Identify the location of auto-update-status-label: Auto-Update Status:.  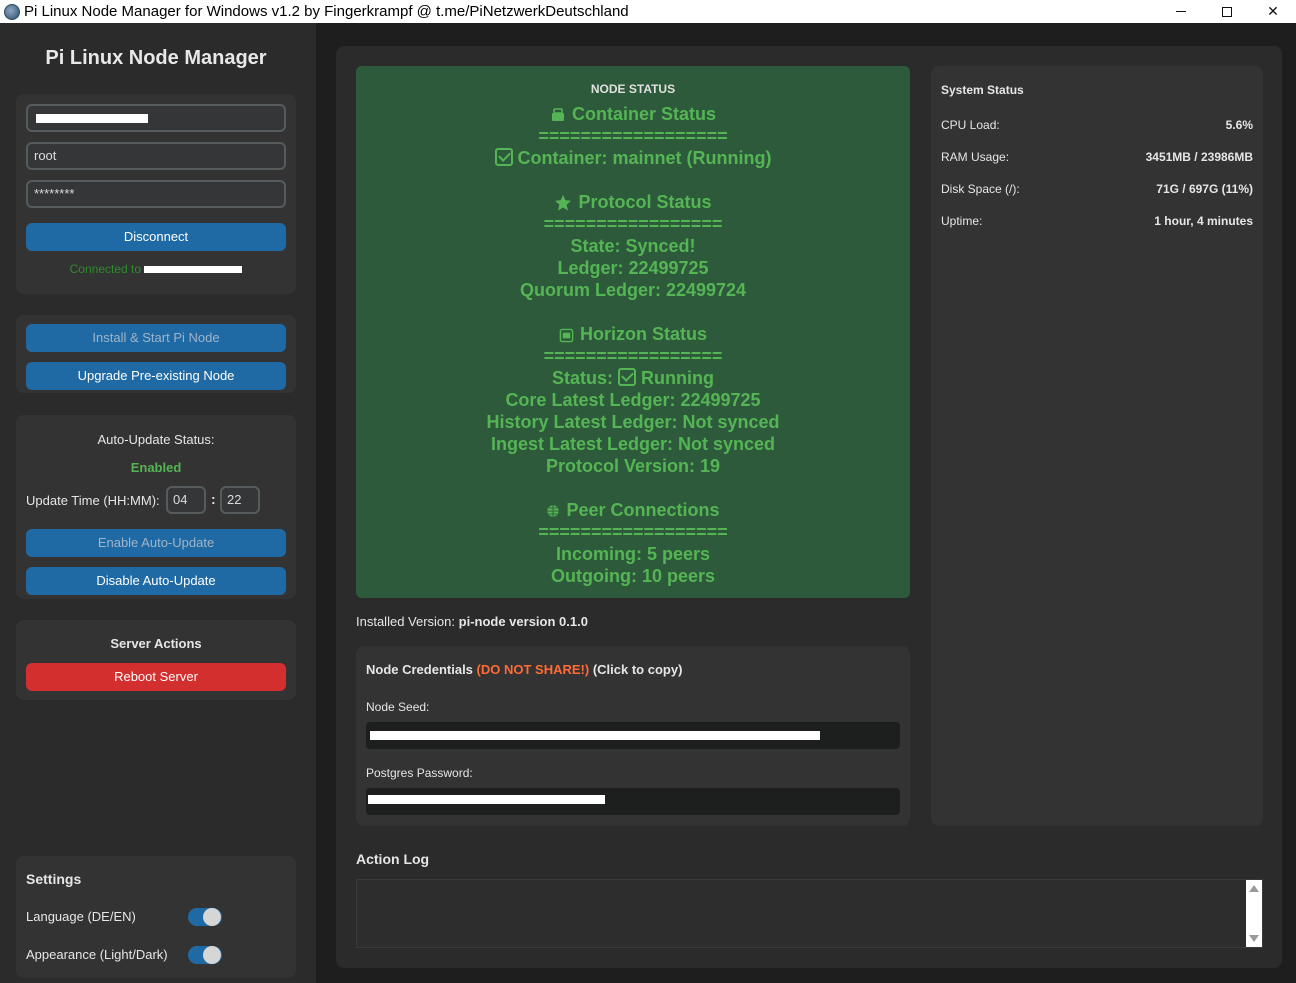
(156, 439).